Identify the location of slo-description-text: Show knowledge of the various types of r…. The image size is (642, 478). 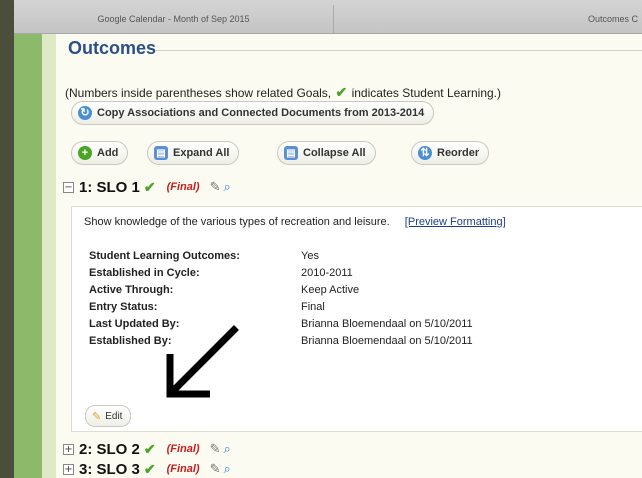
(237, 222).